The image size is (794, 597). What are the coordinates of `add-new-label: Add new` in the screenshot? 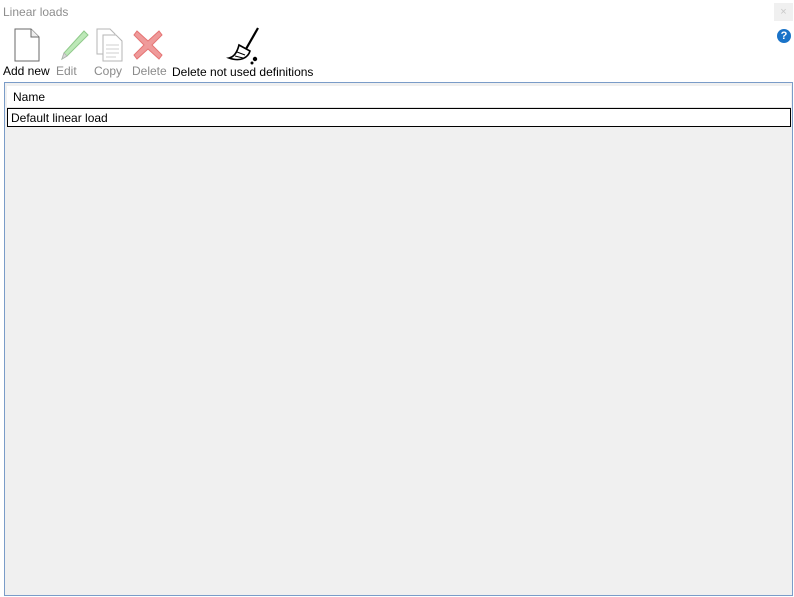 It's located at (26, 71).